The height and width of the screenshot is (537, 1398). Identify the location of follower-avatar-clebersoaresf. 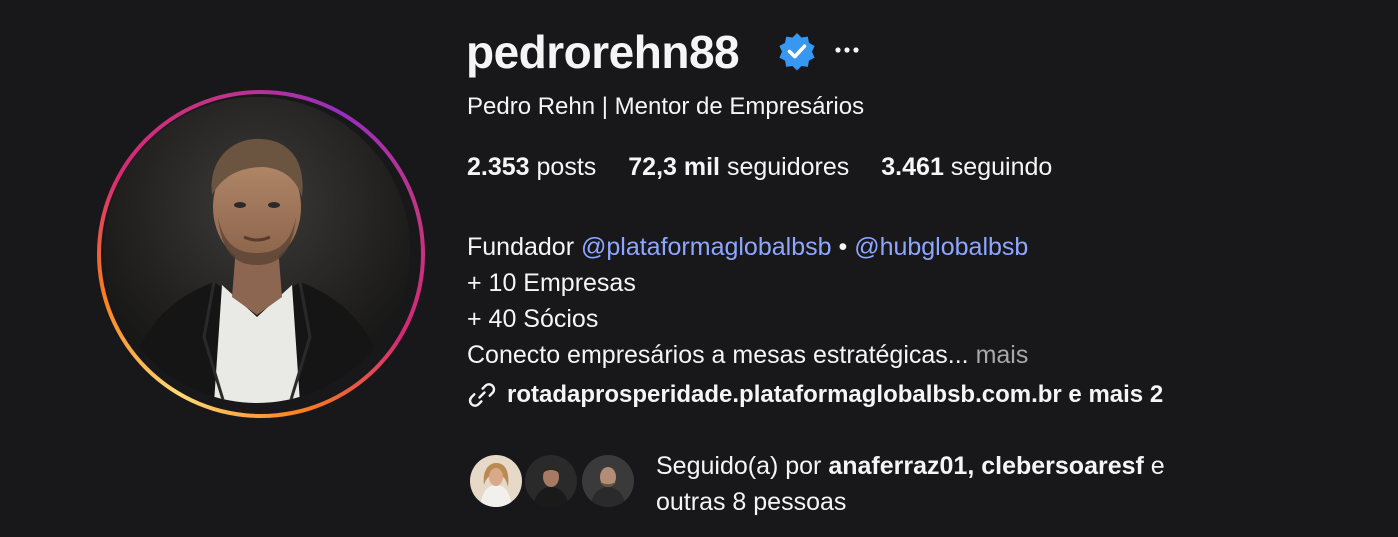
(551, 481).